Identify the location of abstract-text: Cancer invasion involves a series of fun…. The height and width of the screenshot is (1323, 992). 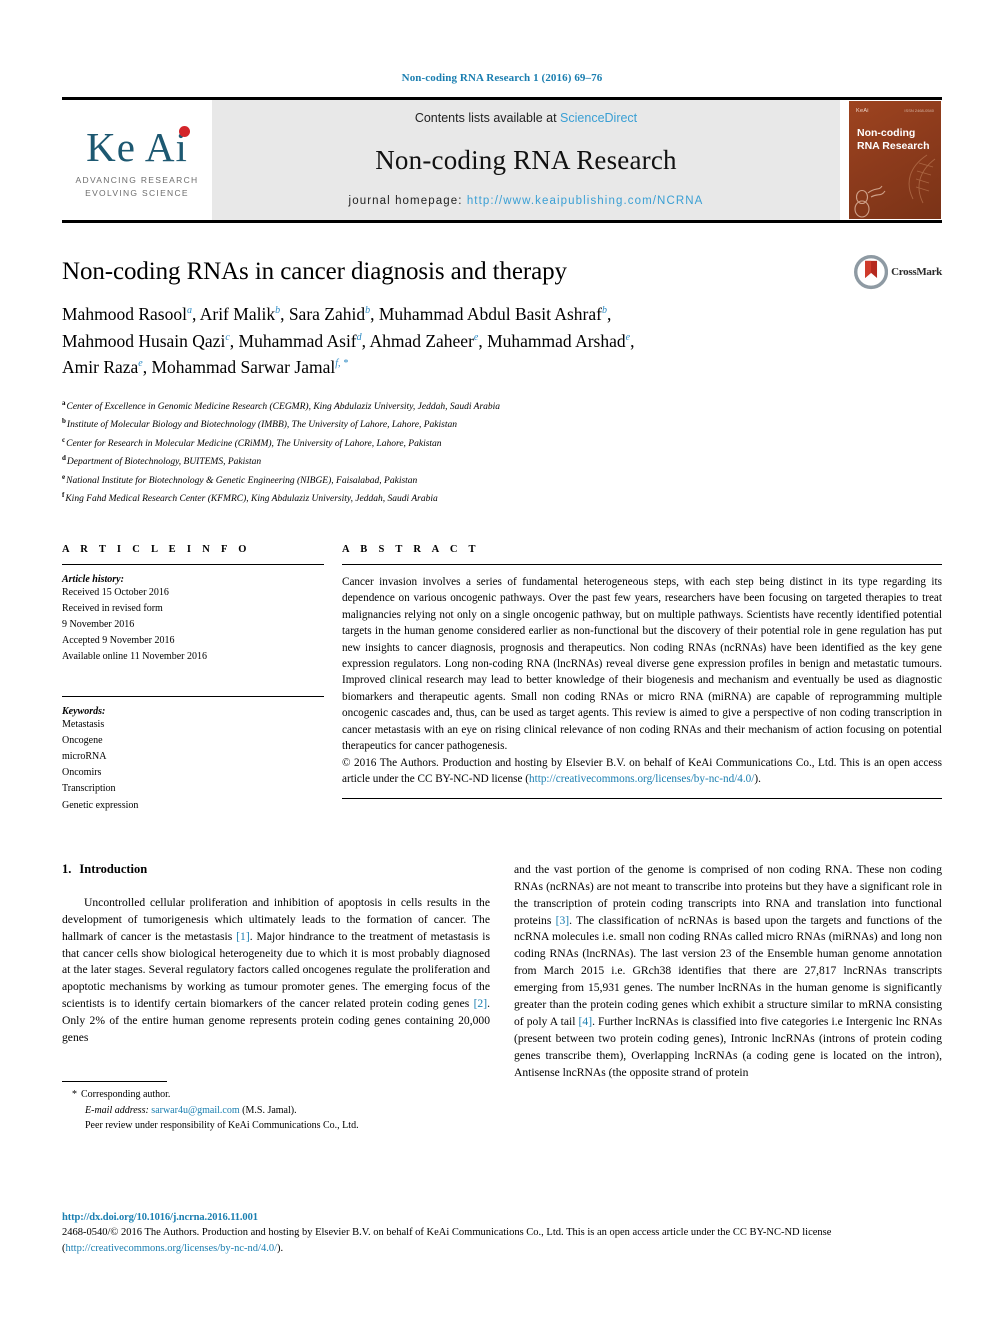
(642, 664).